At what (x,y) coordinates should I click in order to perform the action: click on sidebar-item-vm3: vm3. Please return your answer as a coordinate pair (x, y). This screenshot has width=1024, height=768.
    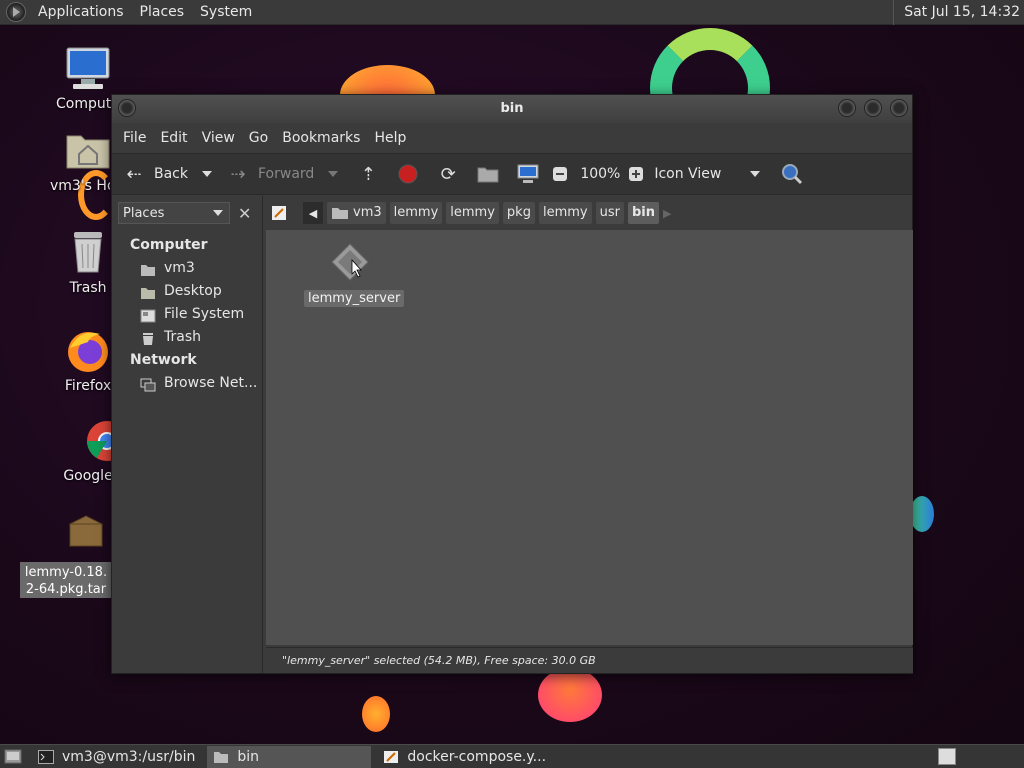
    Looking at the image, I should click on (187, 268).